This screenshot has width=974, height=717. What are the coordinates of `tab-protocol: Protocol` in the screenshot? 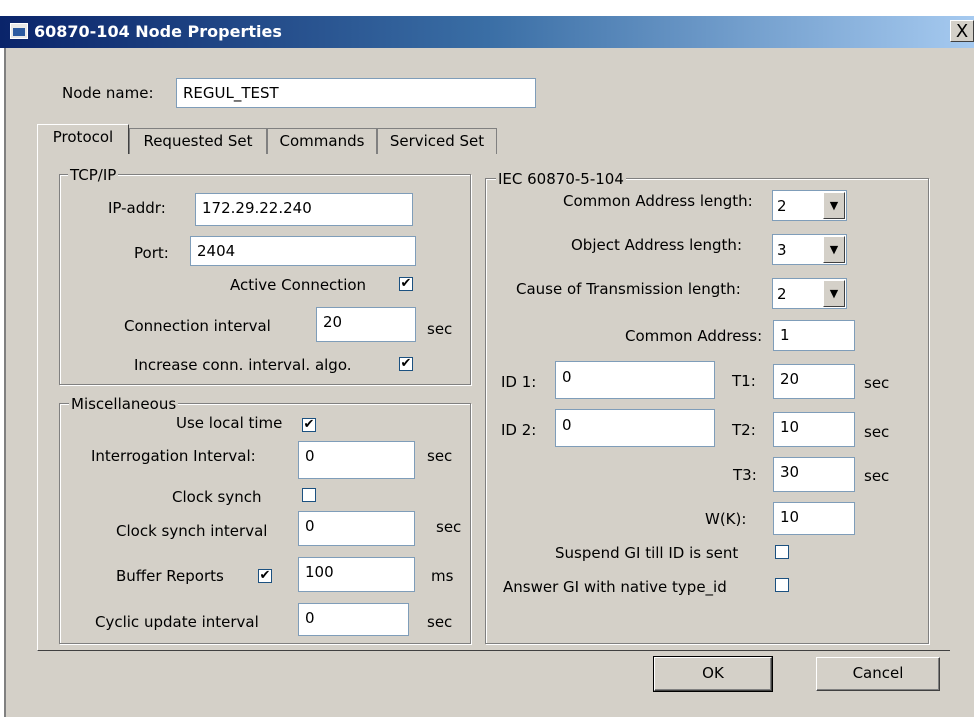 It's located at (83, 139).